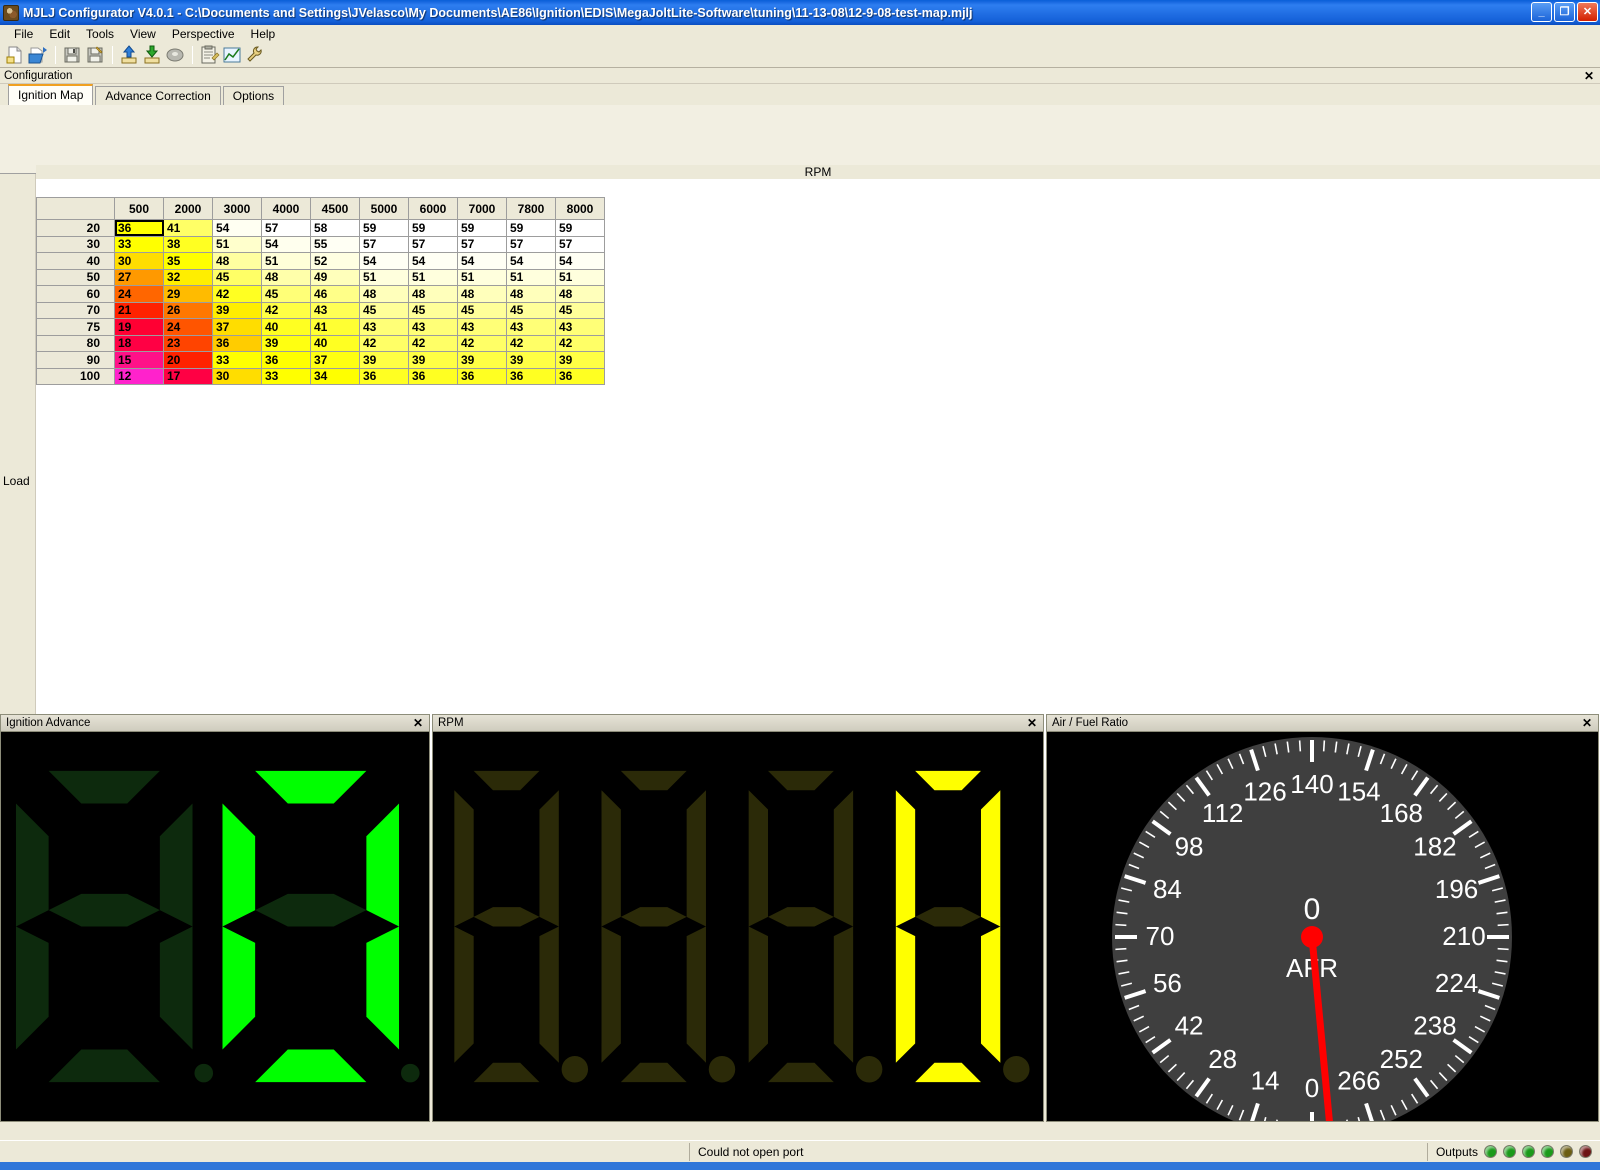  Describe the element at coordinates (531, 244) in the screenshot. I see `map-cell-30-7800: 57` at that location.